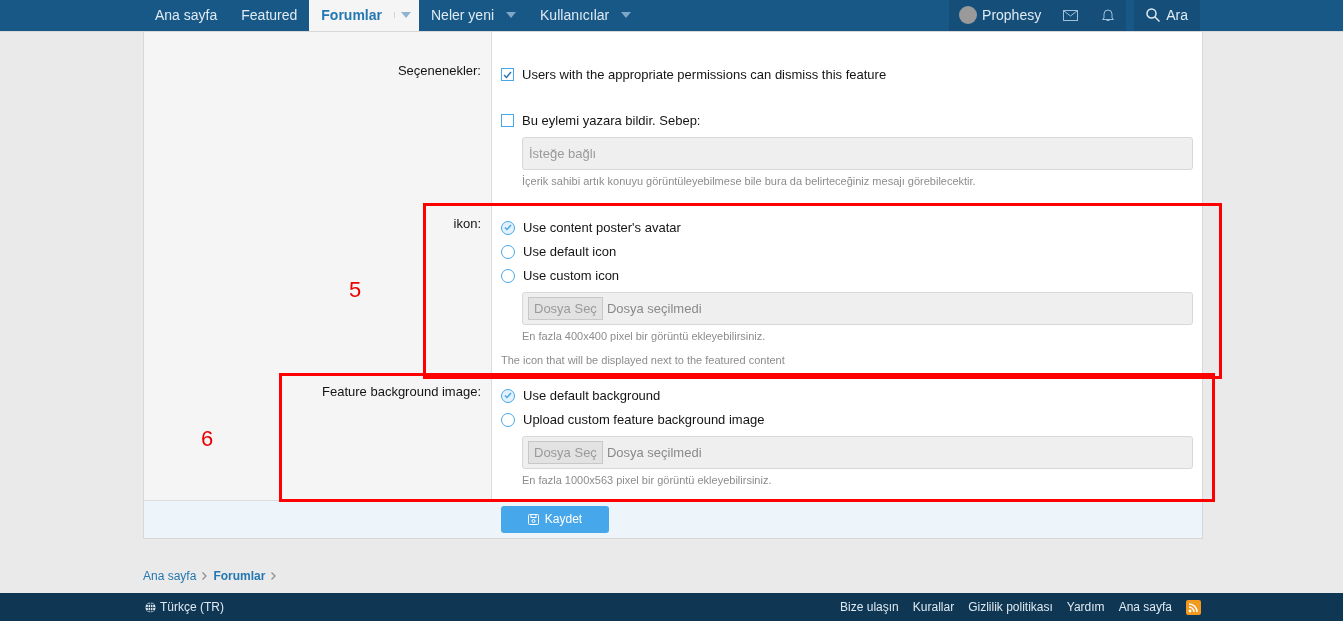 The image size is (1343, 621). Describe the element at coordinates (439, 70) in the screenshot. I see `form-label: Seçenenekler:` at that location.